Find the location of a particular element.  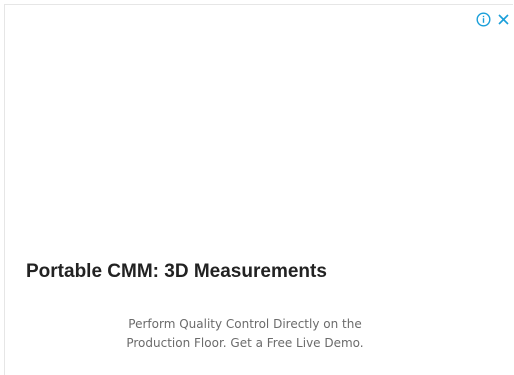

close-icon is located at coordinates (503, 19).